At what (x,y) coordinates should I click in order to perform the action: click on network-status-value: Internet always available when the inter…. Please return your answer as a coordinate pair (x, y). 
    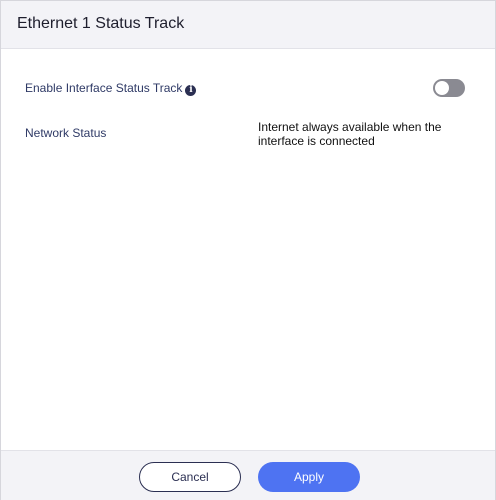
    Looking at the image, I should click on (350, 134).